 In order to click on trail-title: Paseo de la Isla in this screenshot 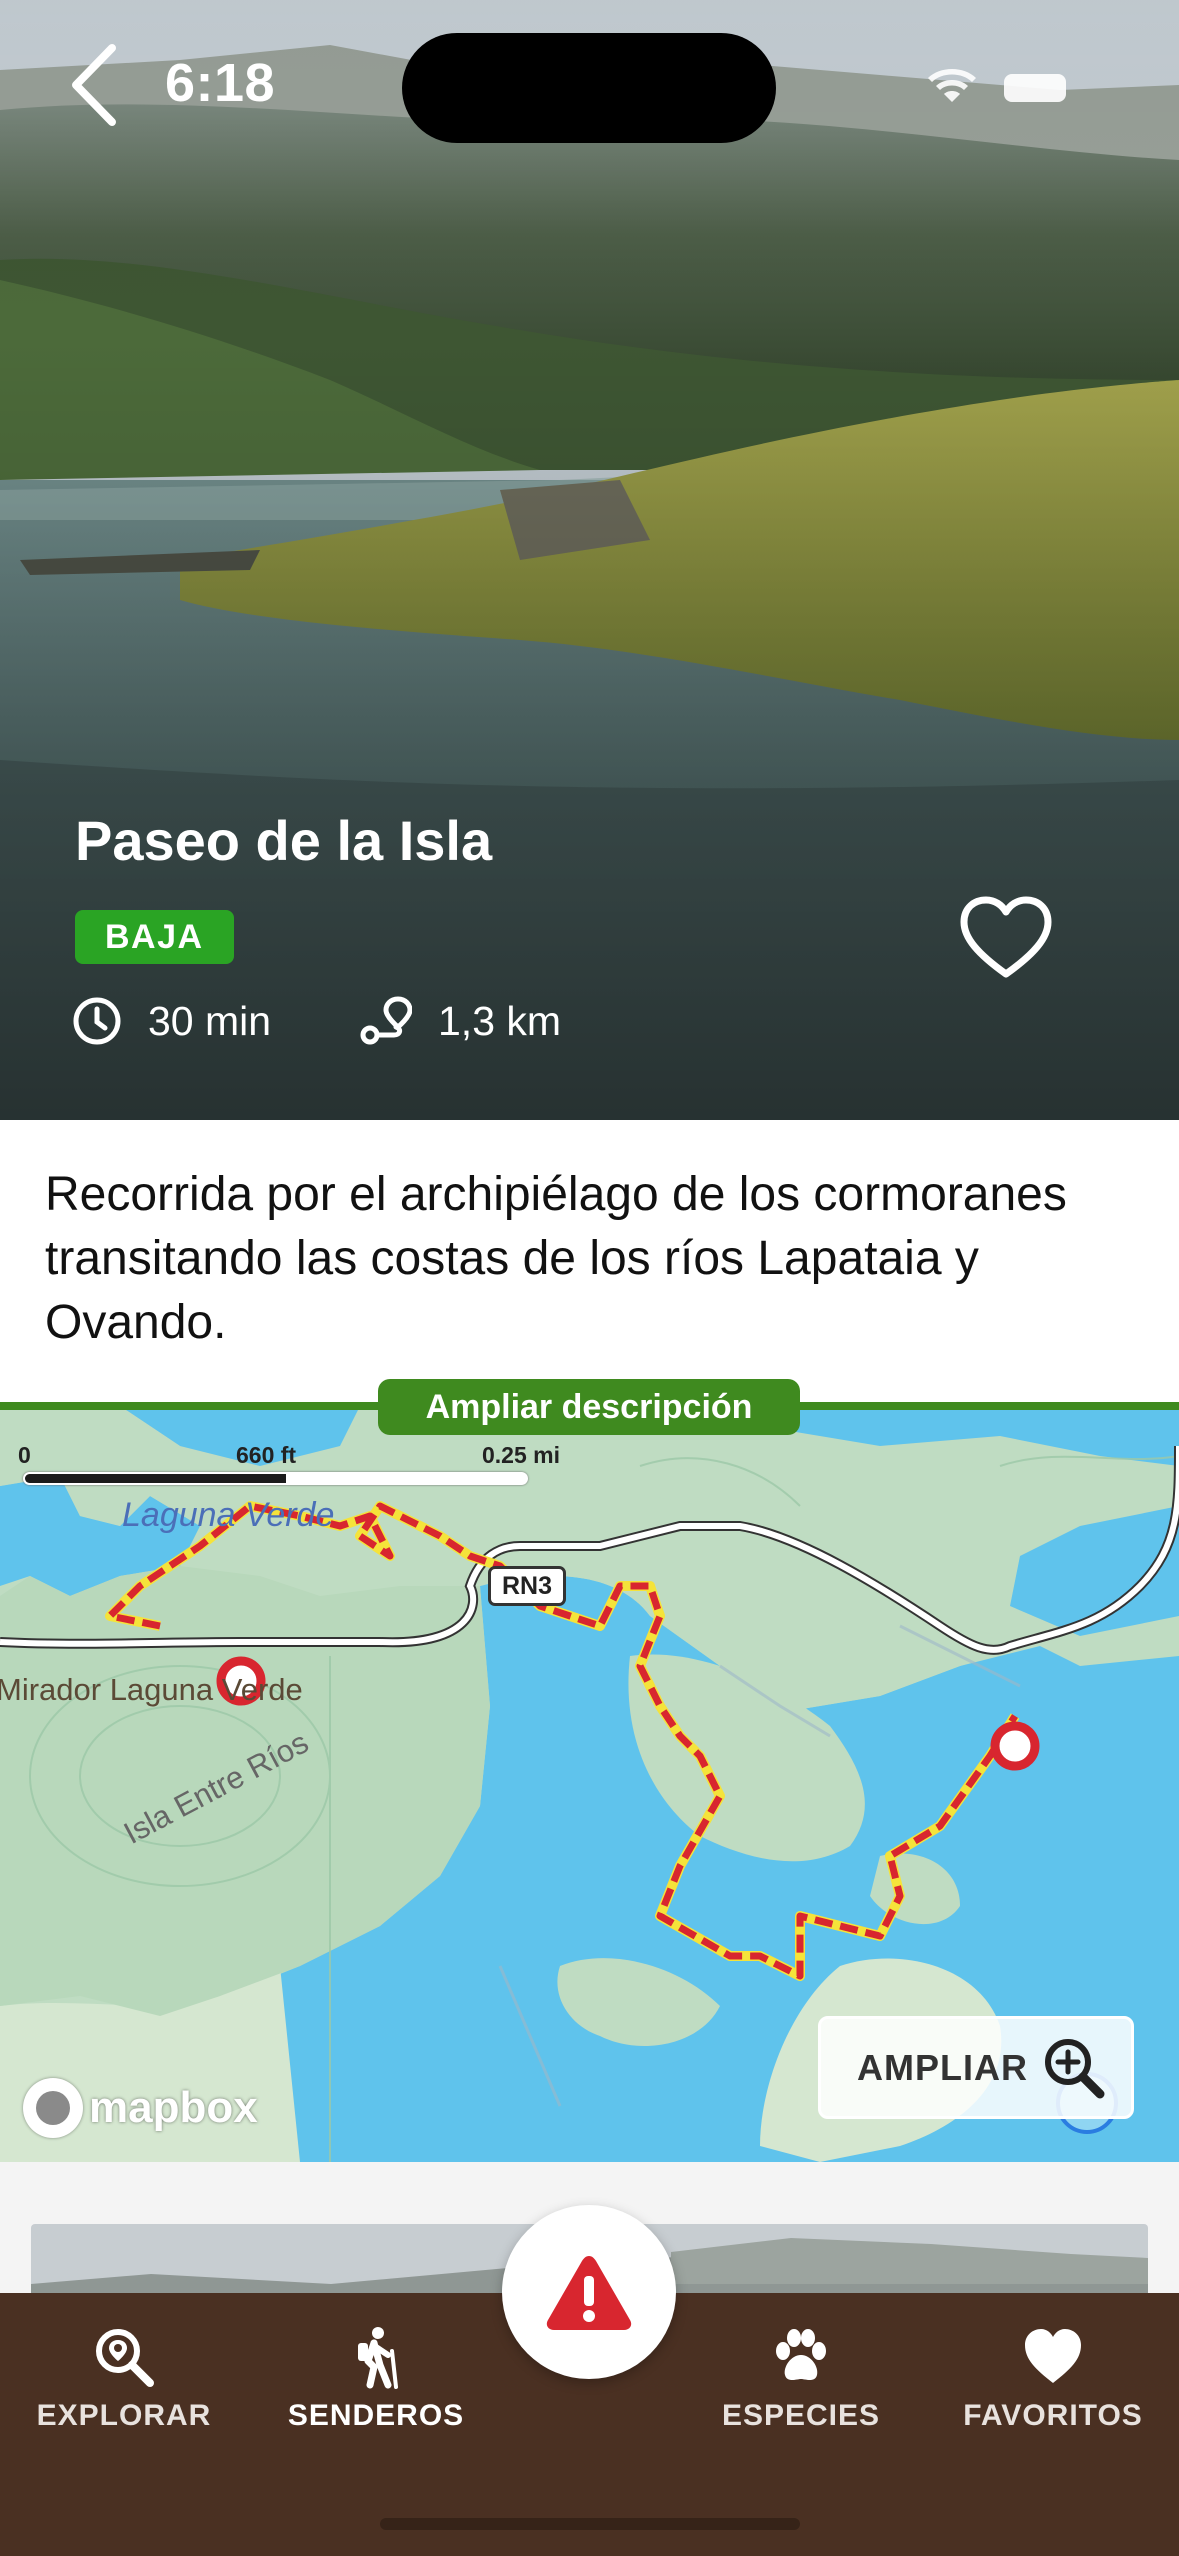, I will do `click(284, 840)`.